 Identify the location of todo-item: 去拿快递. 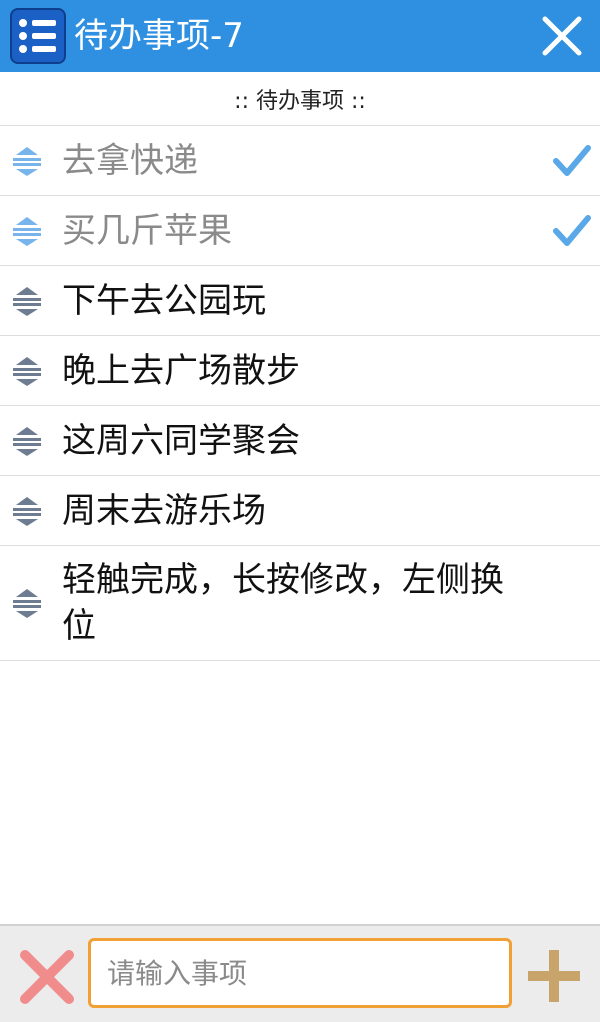
(300, 161).